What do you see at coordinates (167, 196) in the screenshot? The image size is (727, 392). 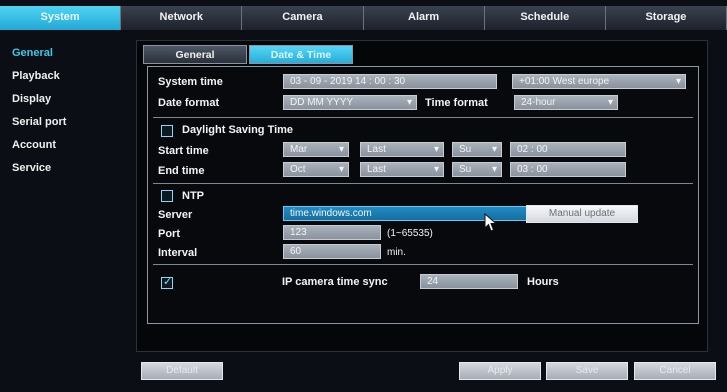 I see `ntp-checkbox` at bounding box center [167, 196].